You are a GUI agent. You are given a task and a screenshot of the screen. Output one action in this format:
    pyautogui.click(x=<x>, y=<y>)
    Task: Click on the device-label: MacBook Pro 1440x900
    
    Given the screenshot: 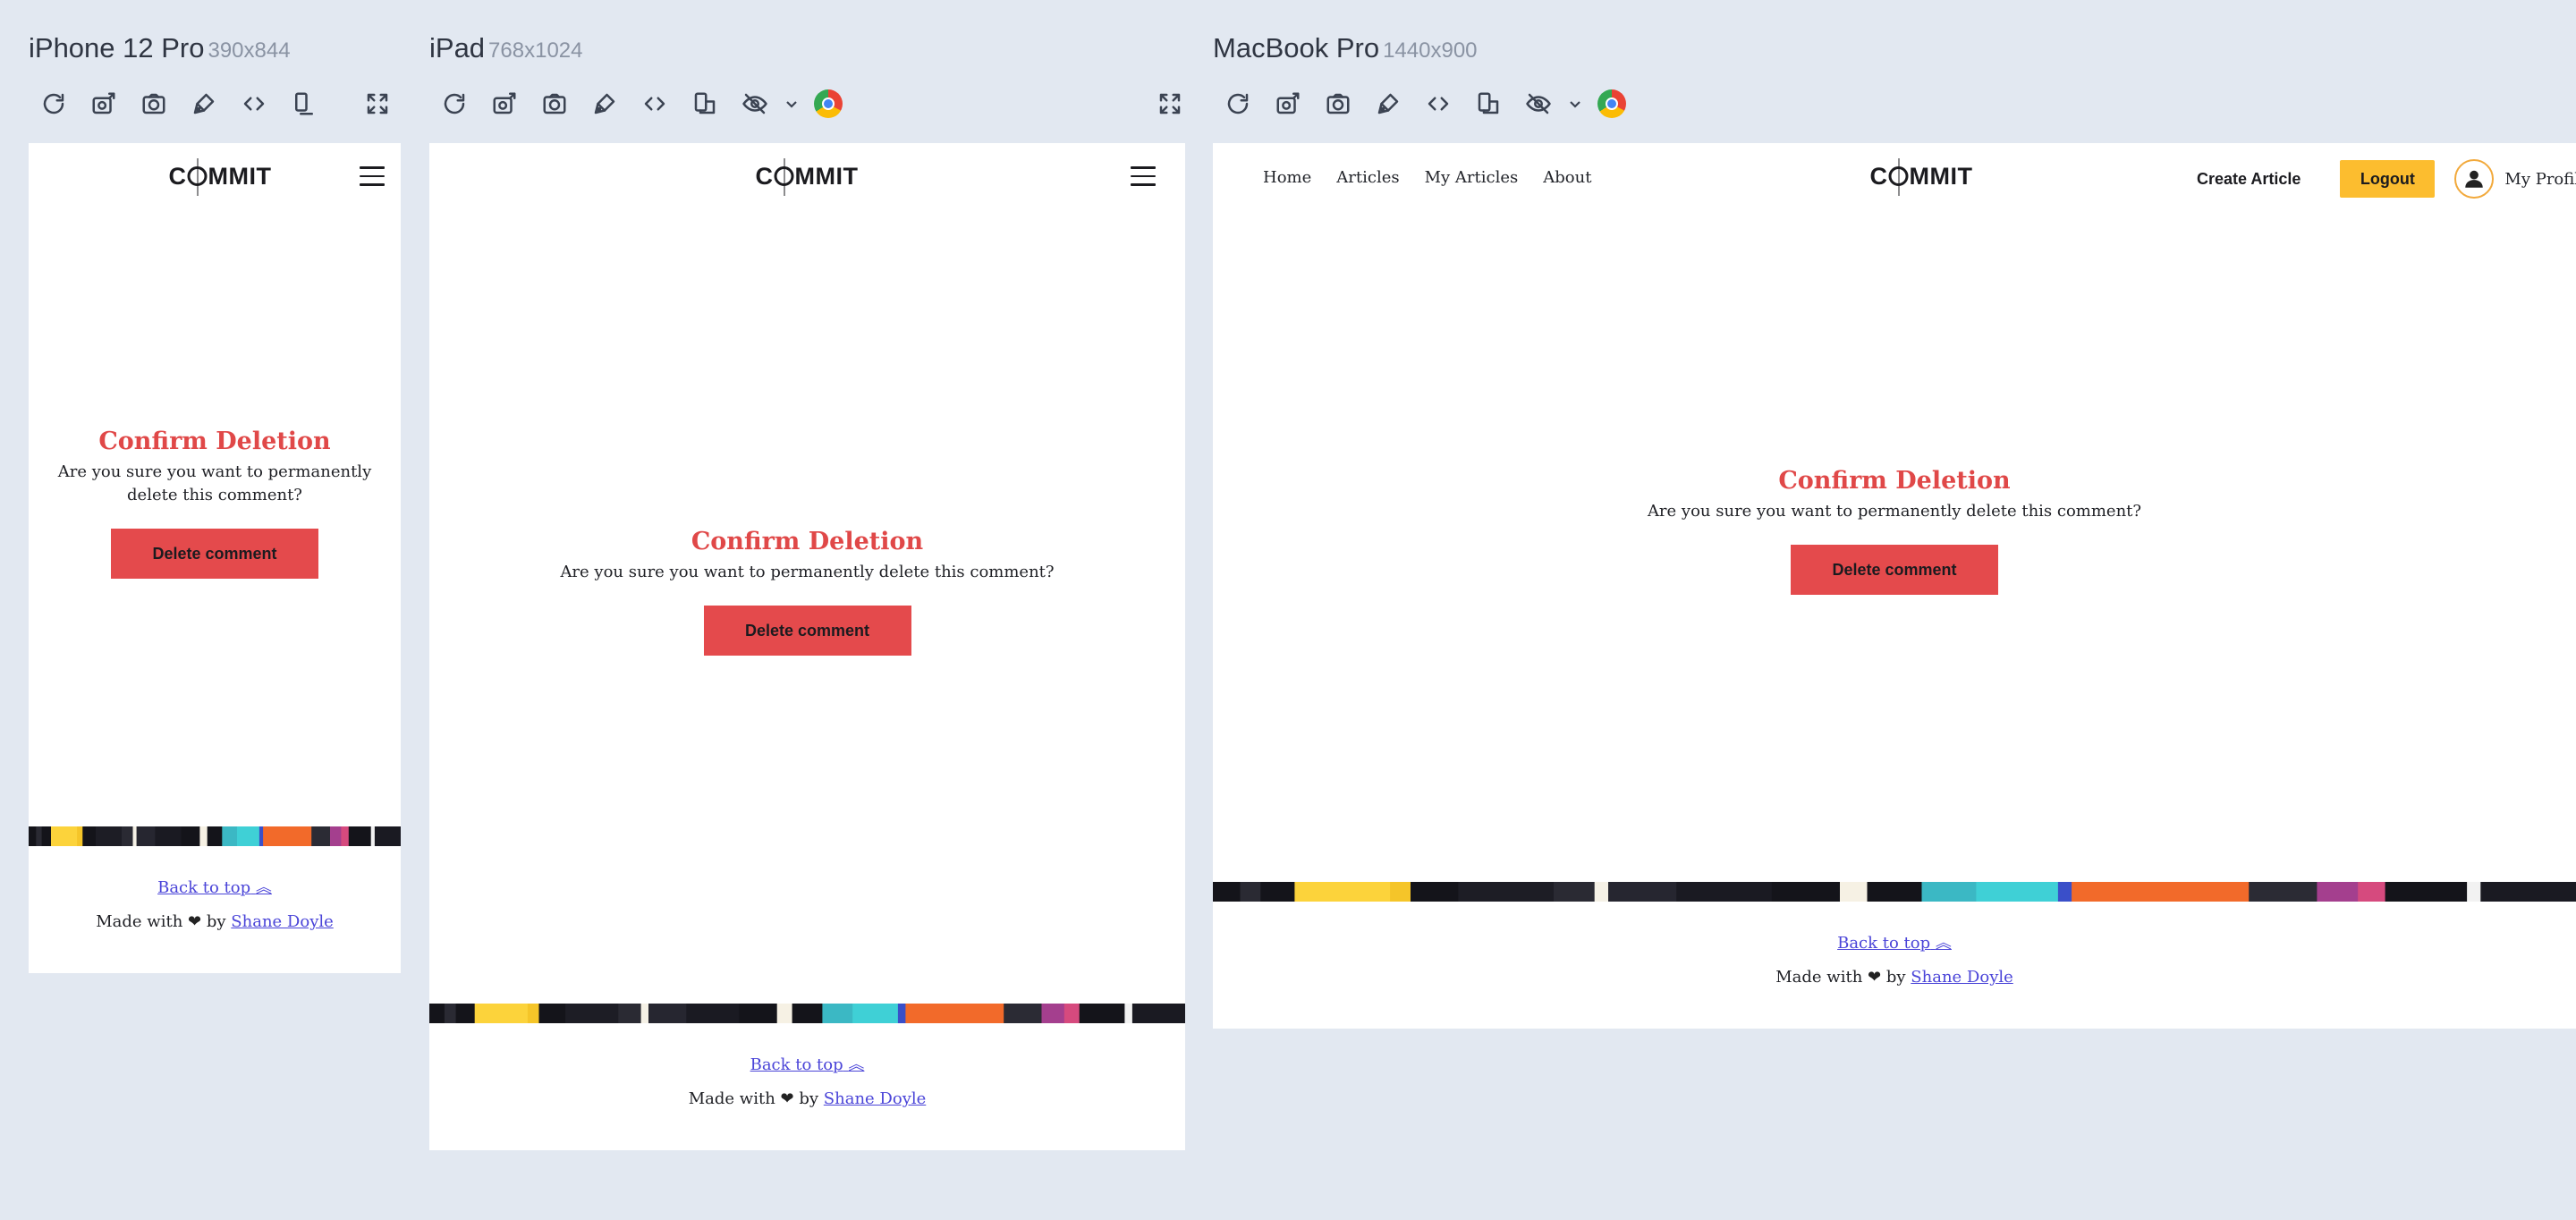 What is the action you would take?
    pyautogui.click(x=1345, y=48)
    